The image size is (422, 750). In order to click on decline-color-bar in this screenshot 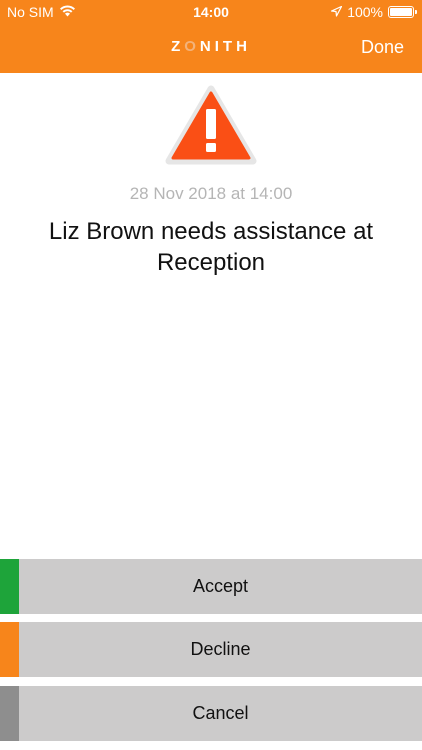, I will do `click(9, 649)`.